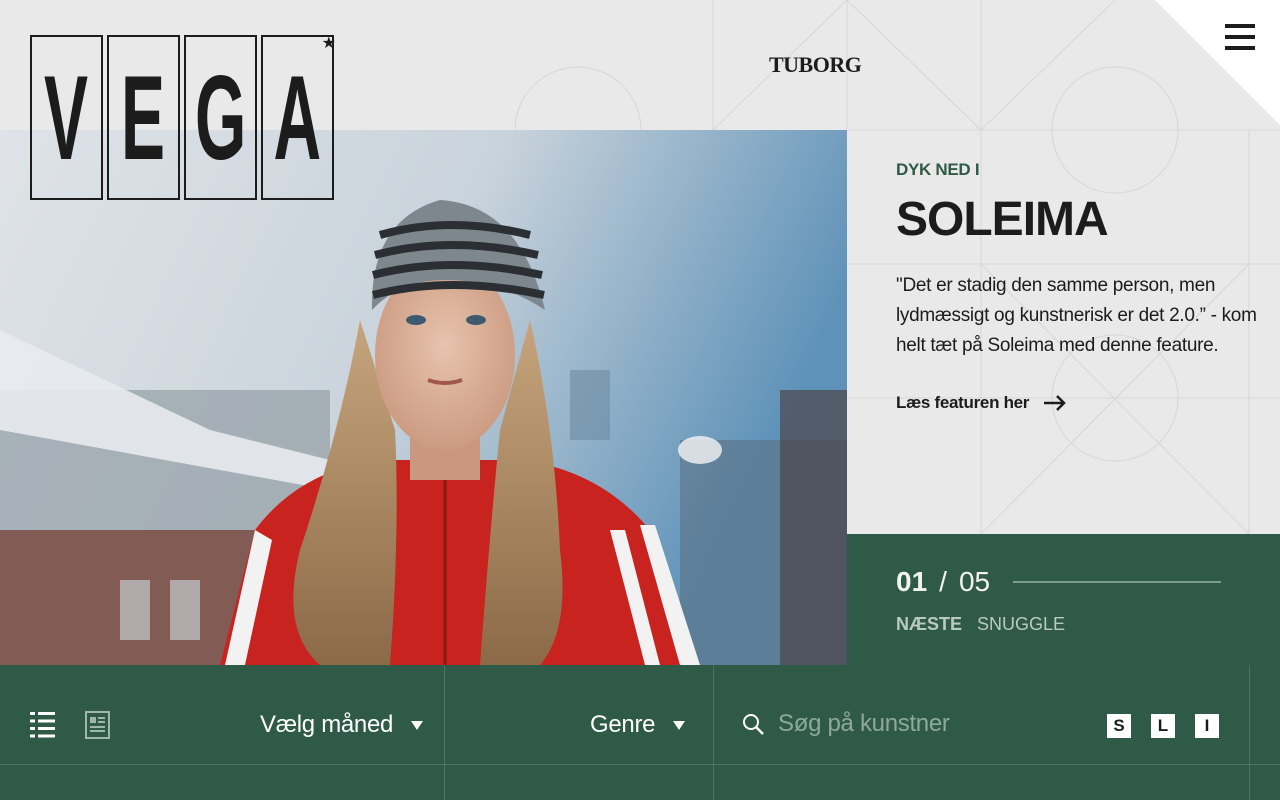  Describe the element at coordinates (183, 117) in the screenshot. I see `vega-logo: V E G A ★` at that location.